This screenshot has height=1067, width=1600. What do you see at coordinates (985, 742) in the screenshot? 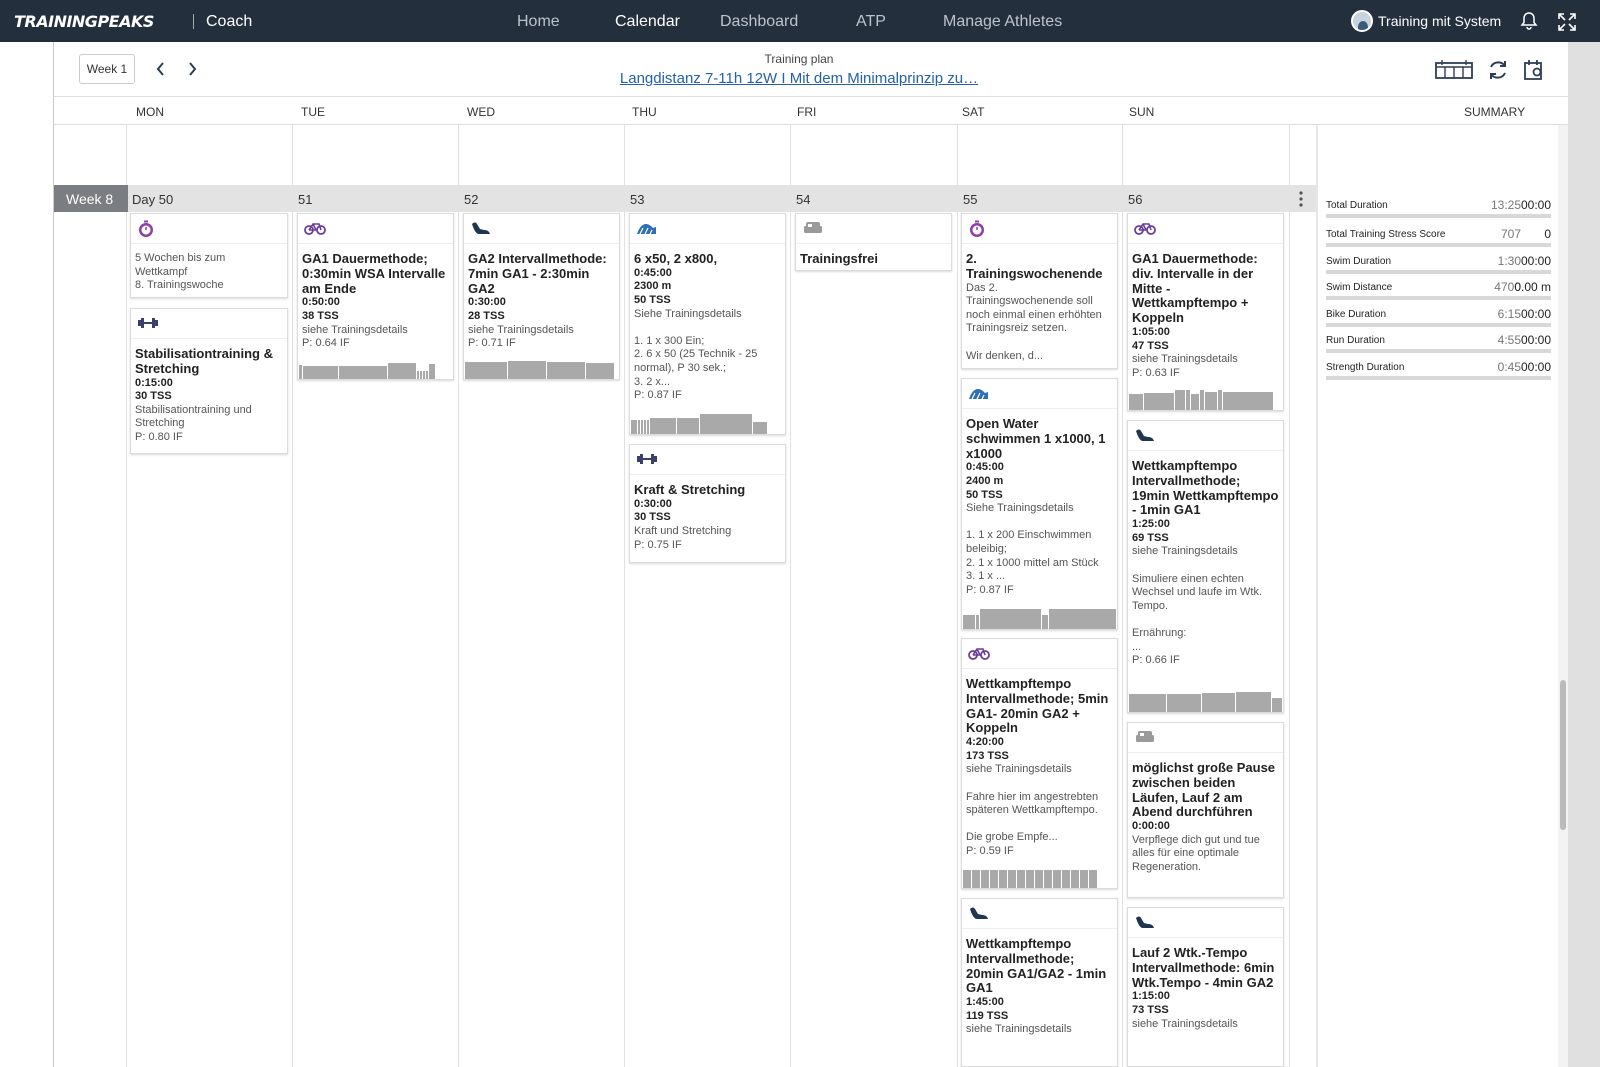
I see `workout-metric: 4:20:00` at bounding box center [985, 742].